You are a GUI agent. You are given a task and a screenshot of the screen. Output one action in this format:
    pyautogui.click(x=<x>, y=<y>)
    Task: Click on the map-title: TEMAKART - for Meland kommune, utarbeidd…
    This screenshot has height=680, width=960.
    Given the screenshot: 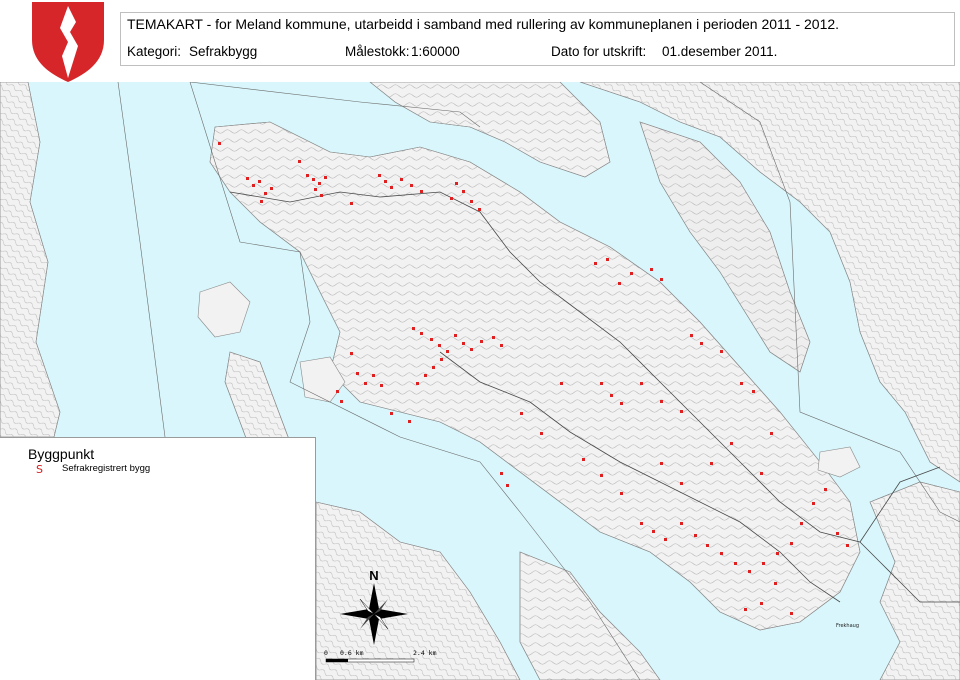 What is the action you would take?
    pyautogui.click(x=483, y=24)
    